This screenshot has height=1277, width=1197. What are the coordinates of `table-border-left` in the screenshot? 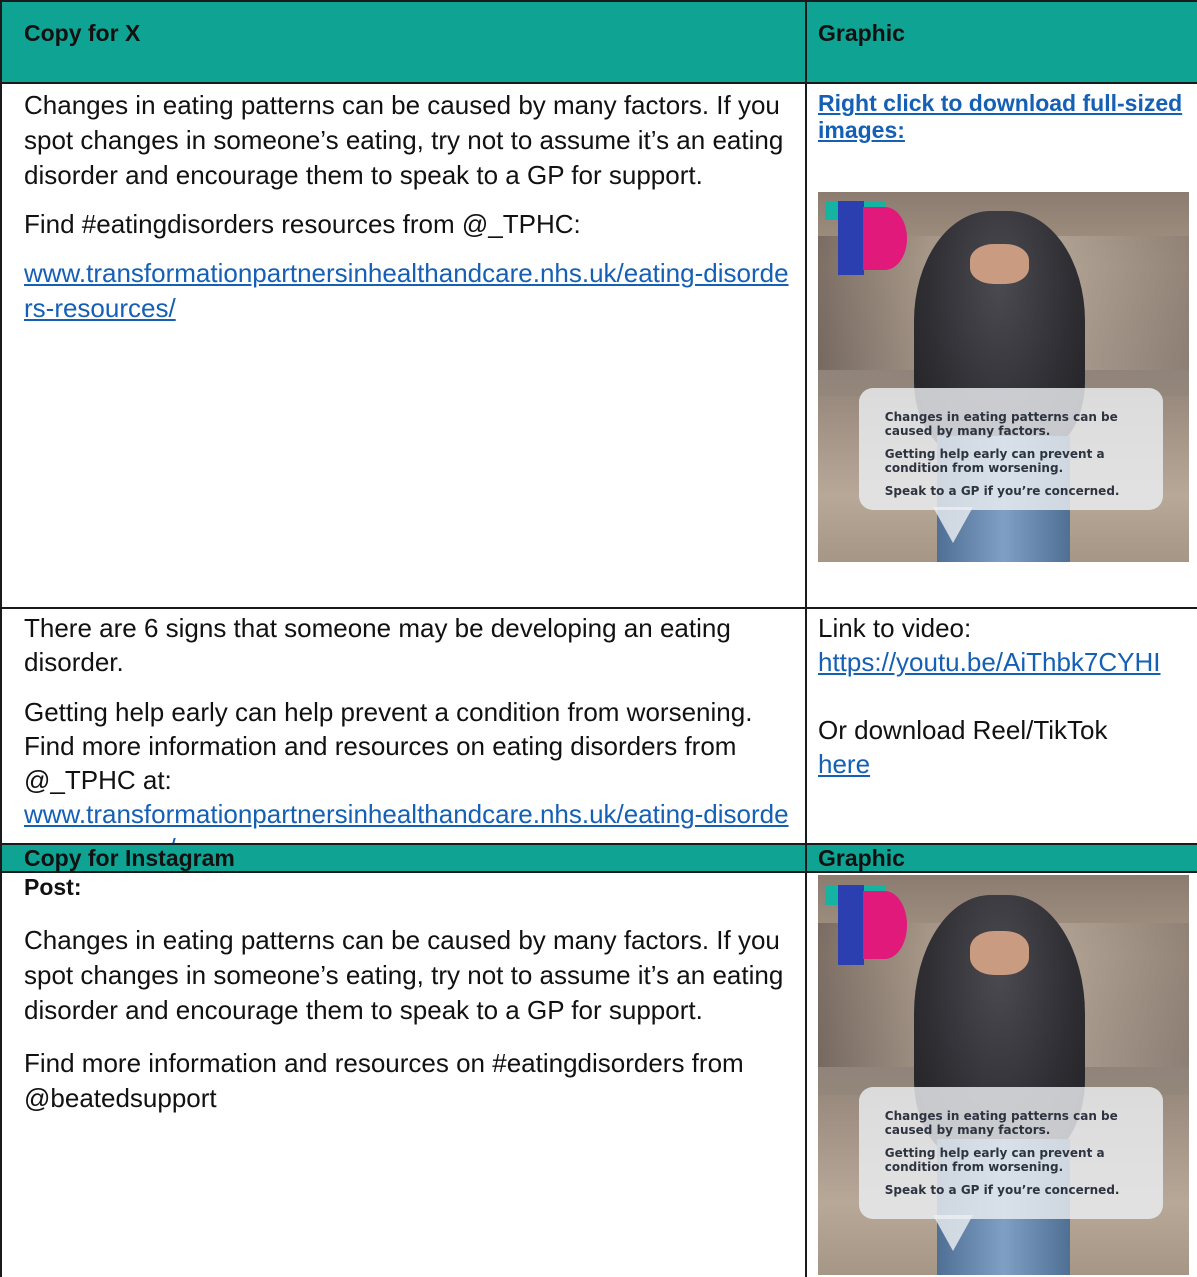 It's located at (1, 638).